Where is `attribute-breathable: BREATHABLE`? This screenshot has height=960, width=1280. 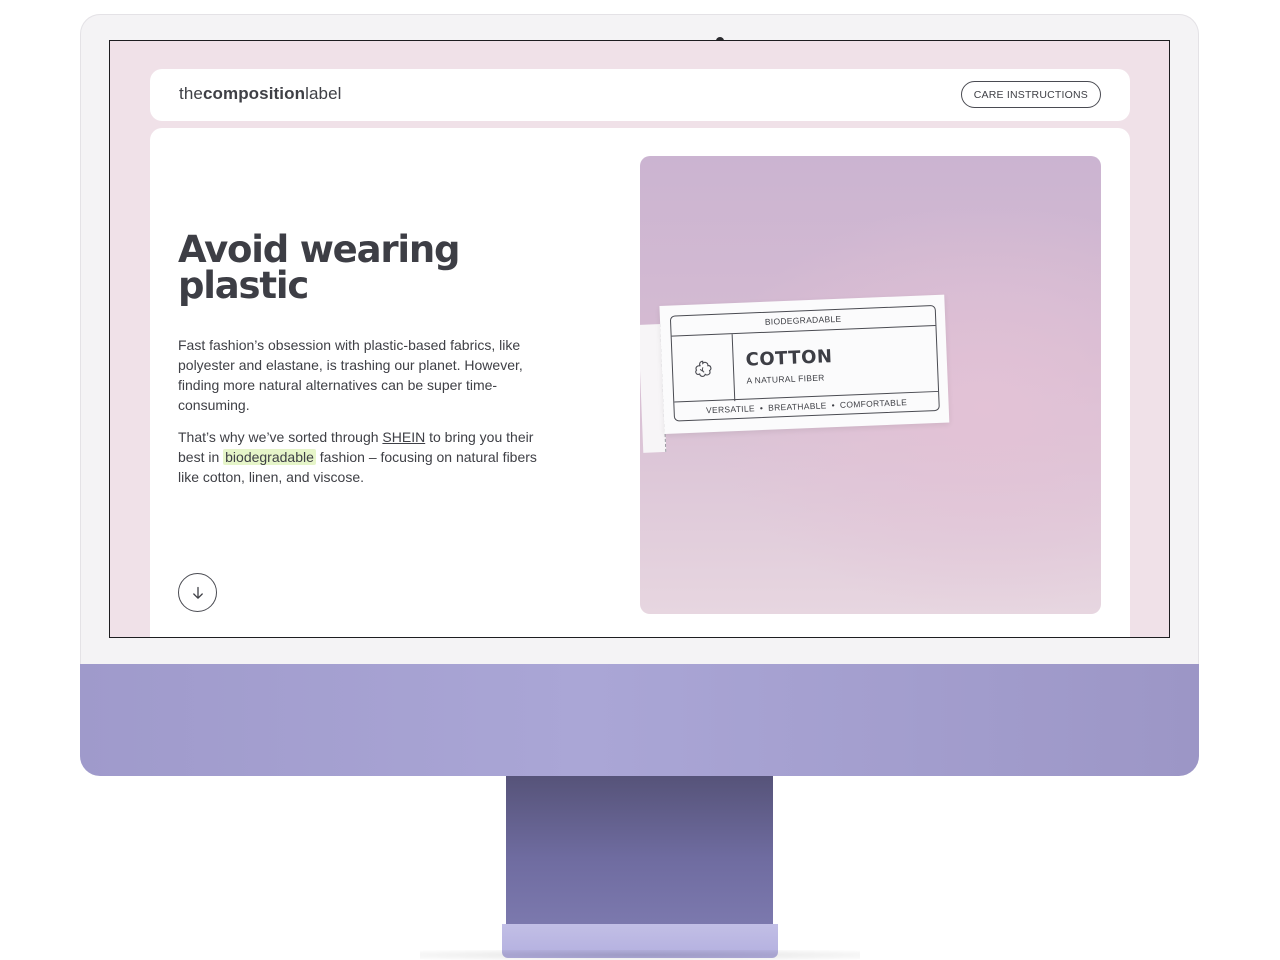 attribute-breathable: BREATHABLE is located at coordinates (797, 406).